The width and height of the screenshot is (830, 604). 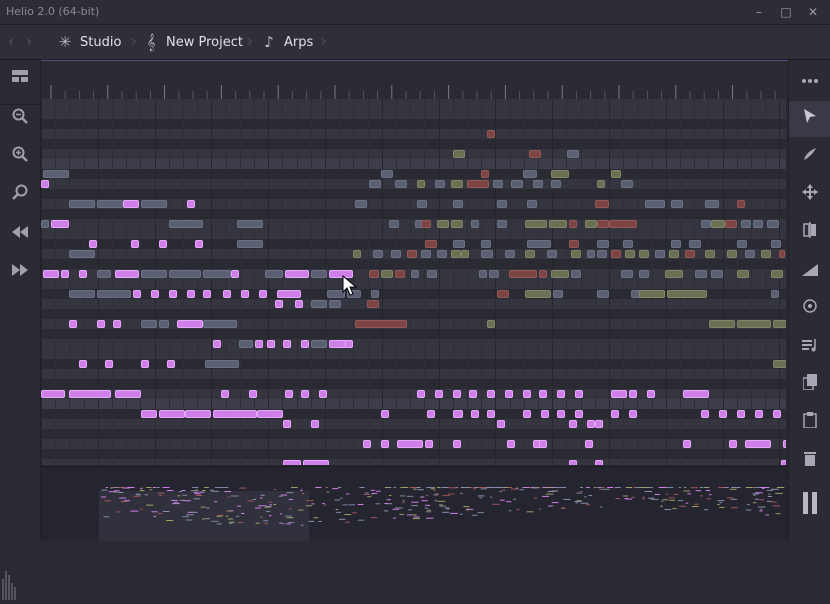 What do you see at coordinates (89, 42) in the screenshot?
I see `crumb-studio: ✳ Studio` at bounding box center [89, 42].